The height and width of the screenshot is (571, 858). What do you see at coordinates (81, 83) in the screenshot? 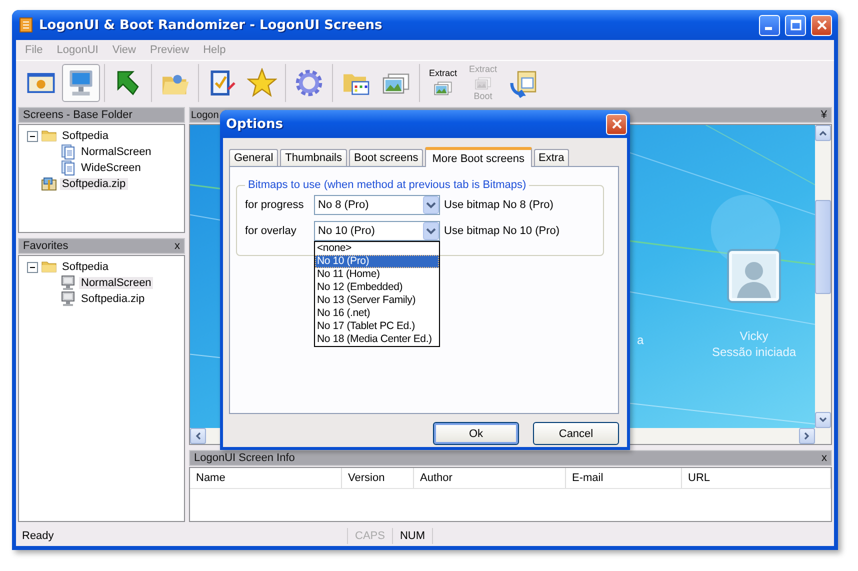
I see `toolbar-button` at bounding box center [81, 83].